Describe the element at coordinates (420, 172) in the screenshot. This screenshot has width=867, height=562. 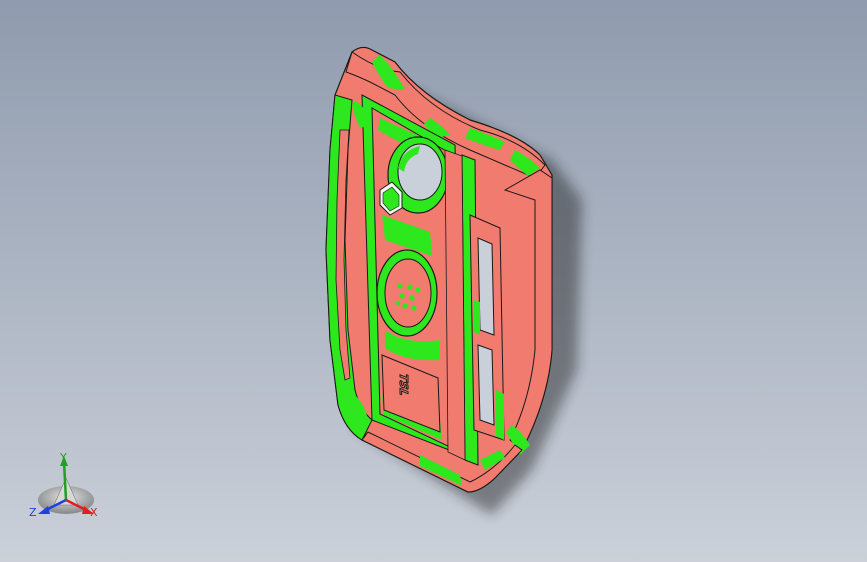
I see `camera-hole-opening` at that location.